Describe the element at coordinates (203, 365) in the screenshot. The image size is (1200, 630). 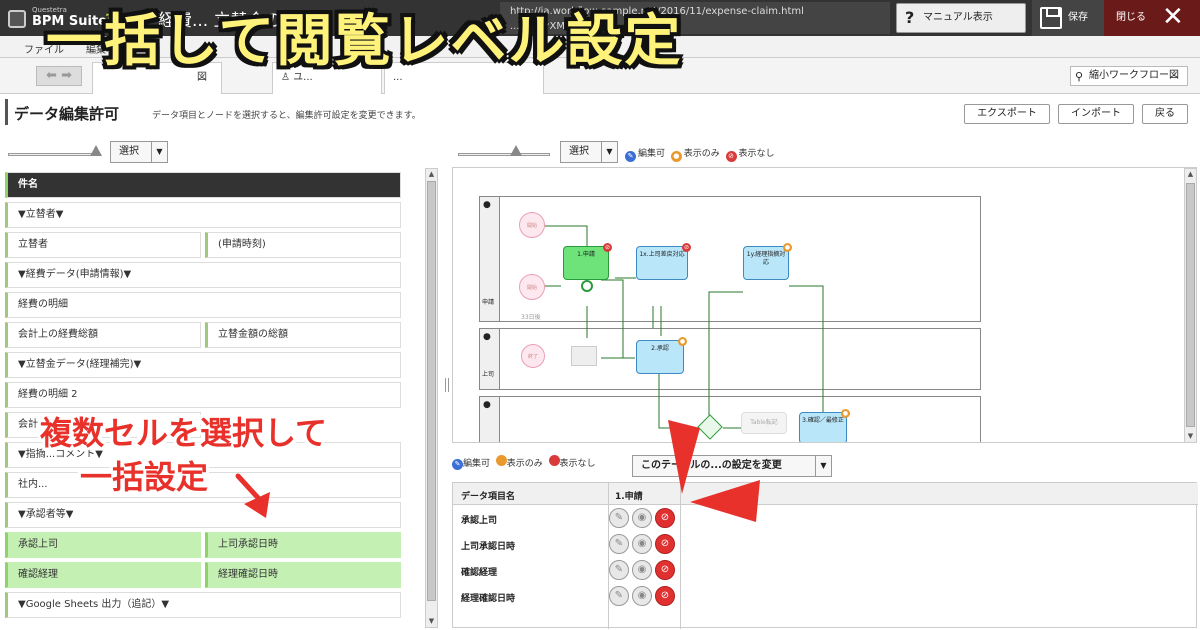
I see `list-item: ▼立替金データ(経理補完)▼` at that location.